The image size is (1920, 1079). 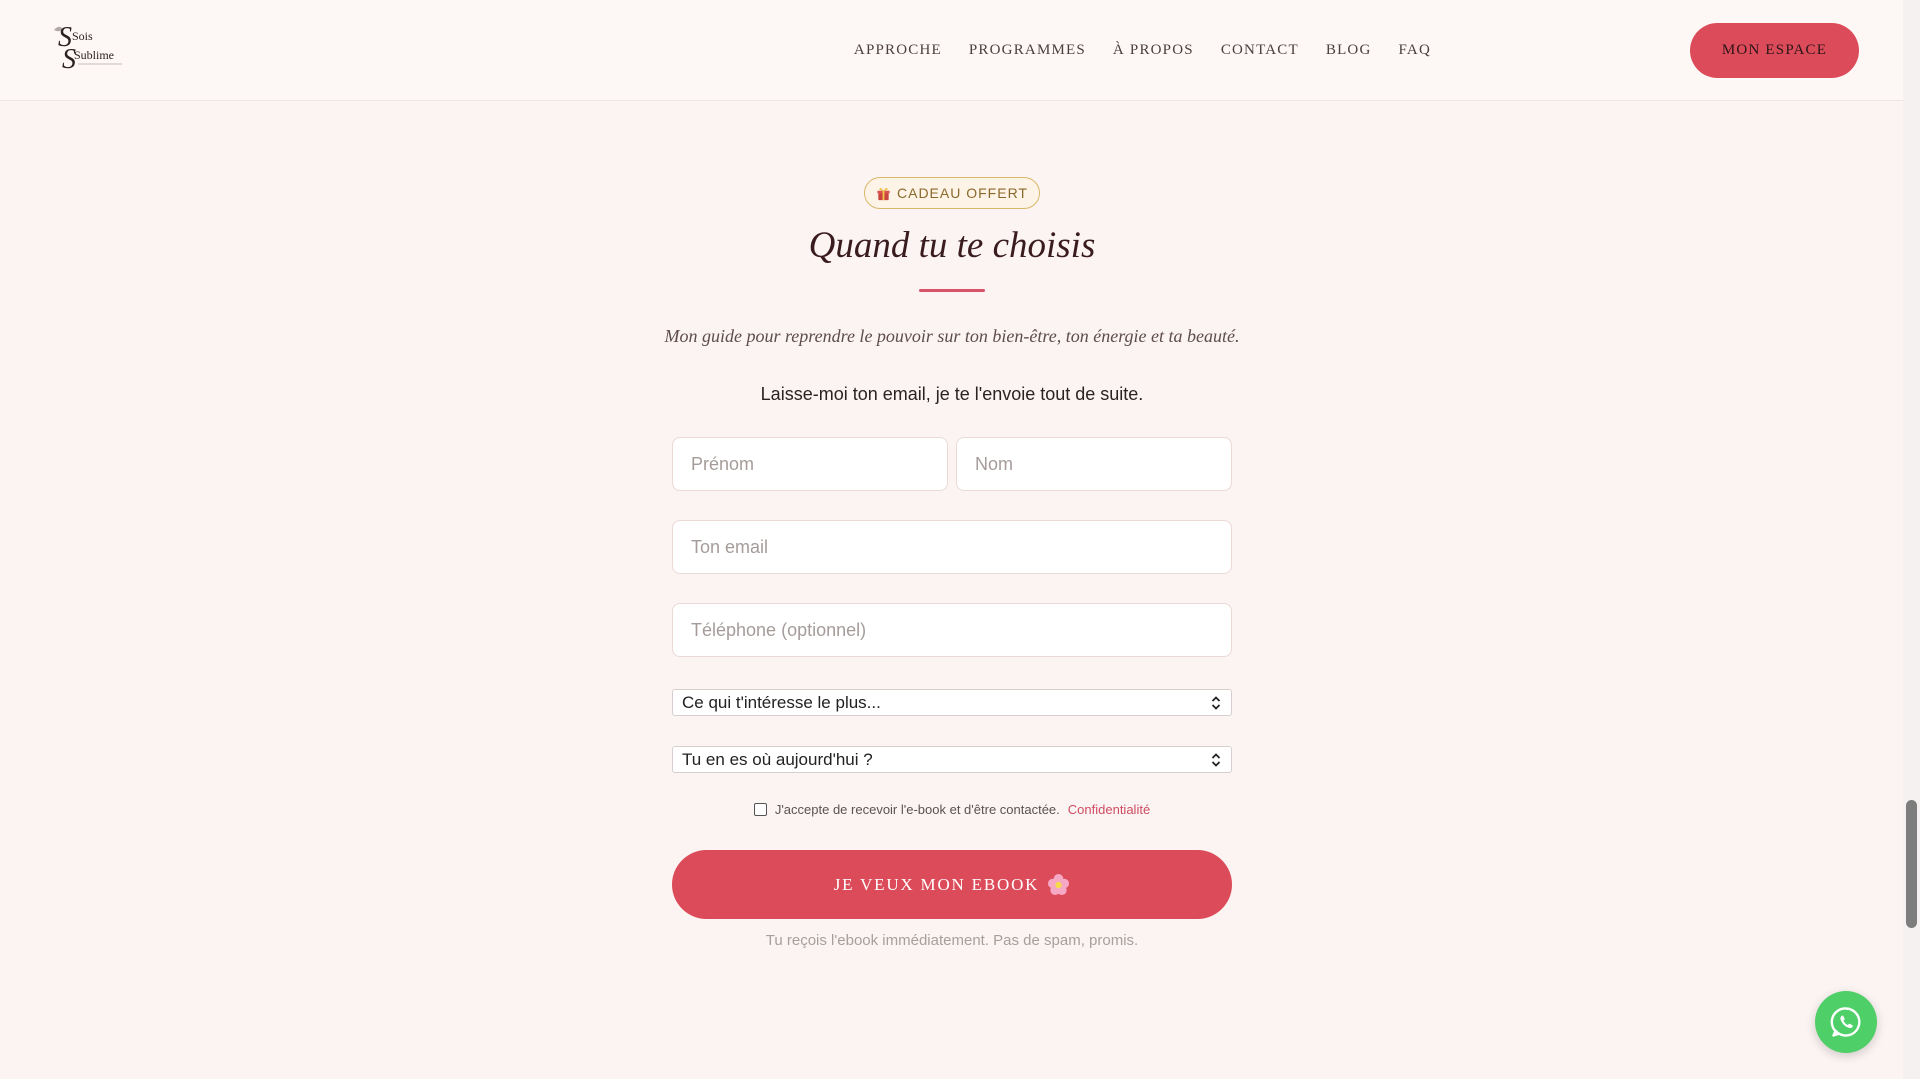 I want to click on gift-badge: CADEAU OFFERT, so click(x=952, y=193).